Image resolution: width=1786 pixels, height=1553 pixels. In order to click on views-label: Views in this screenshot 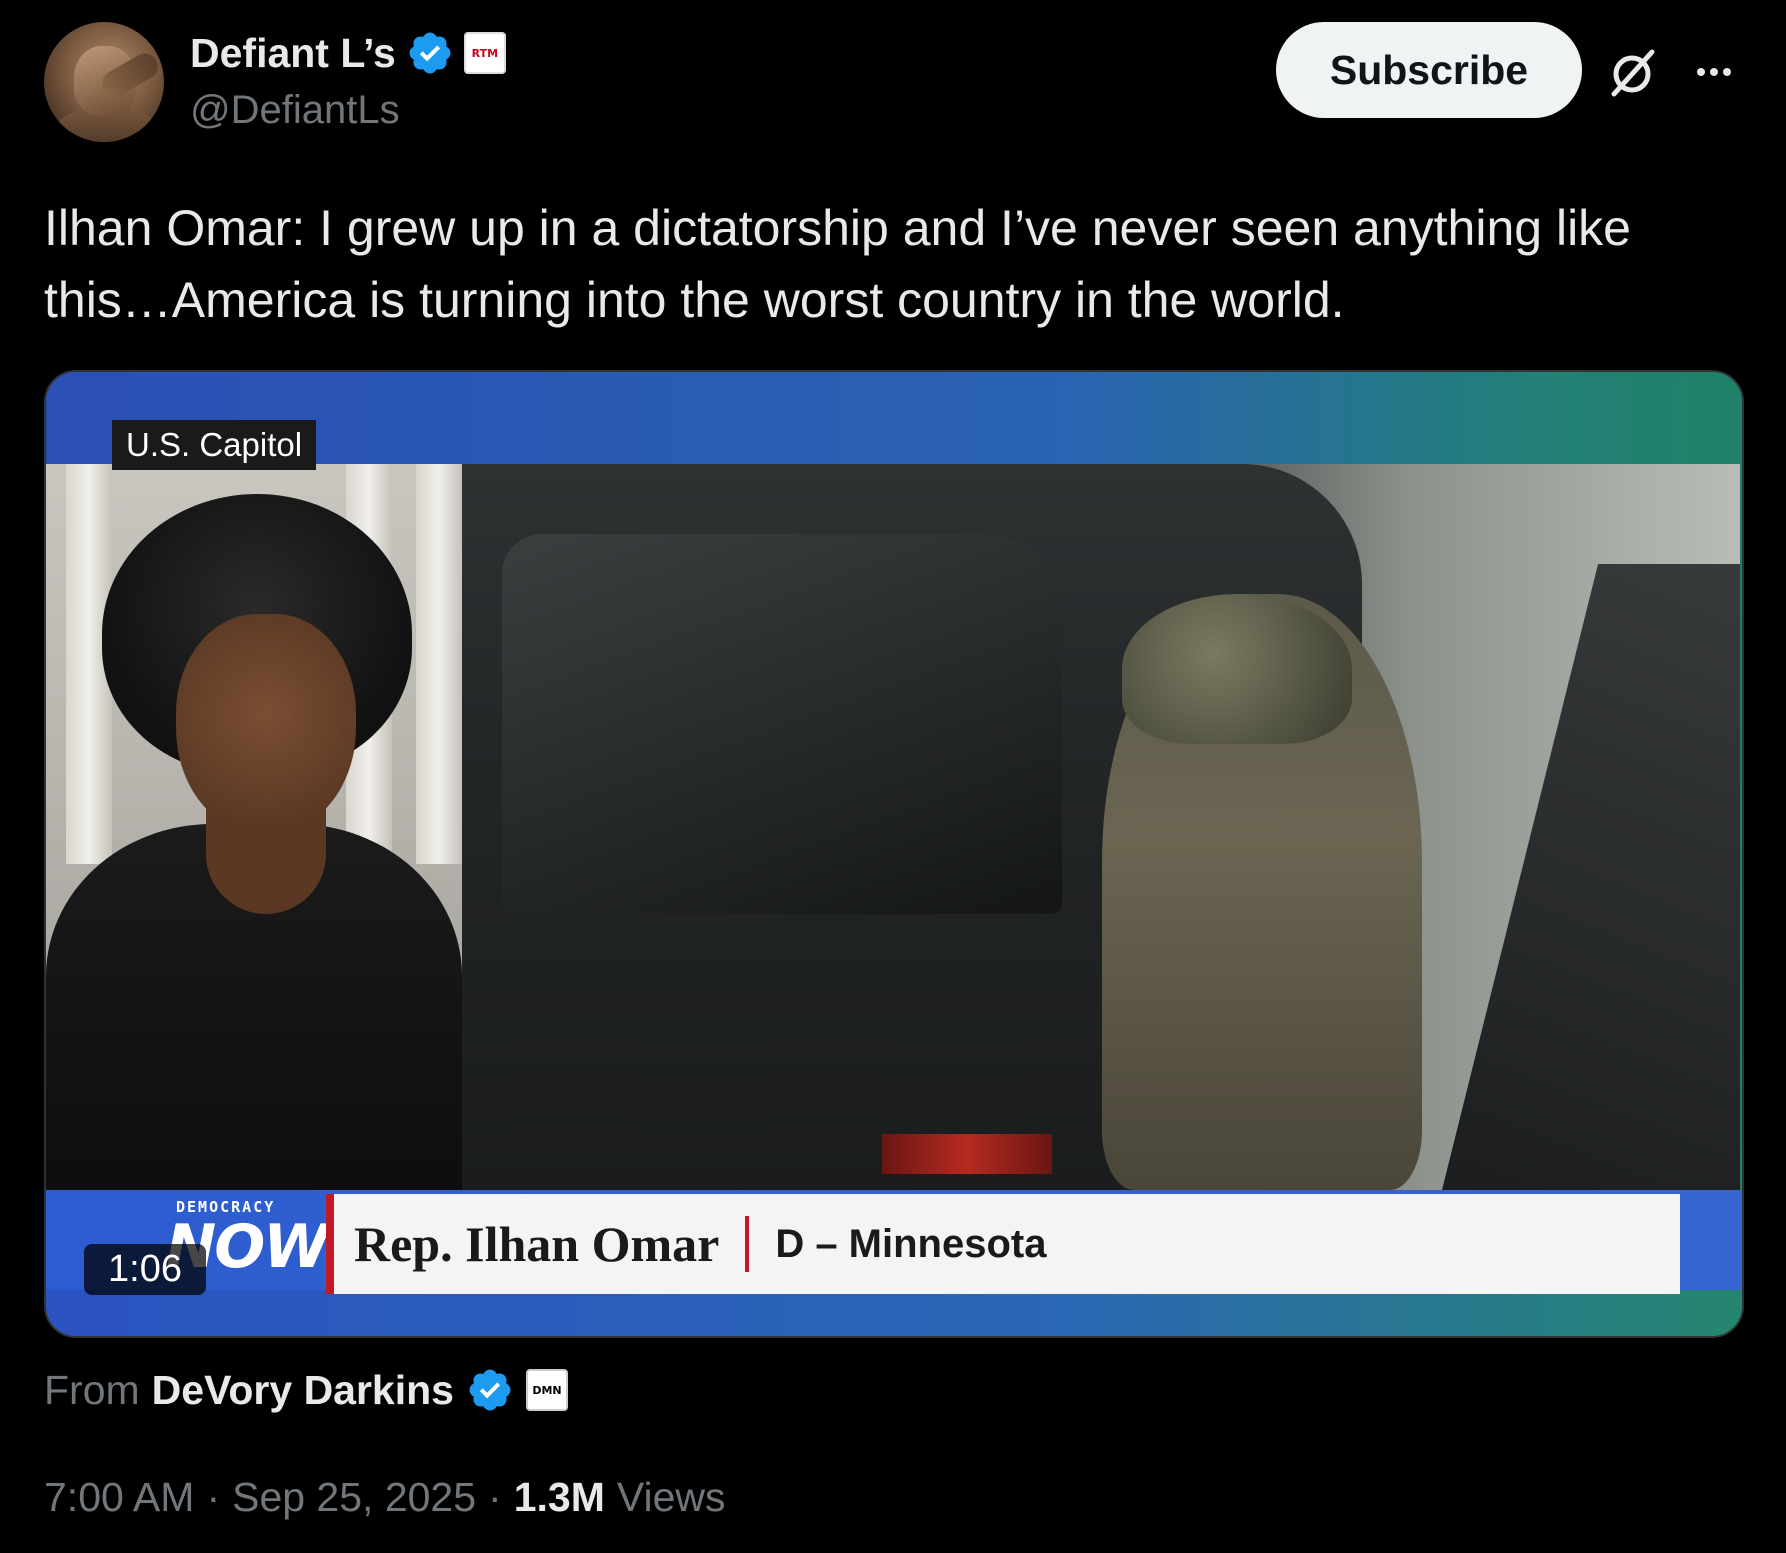, I will do `click(671, 1497)`.